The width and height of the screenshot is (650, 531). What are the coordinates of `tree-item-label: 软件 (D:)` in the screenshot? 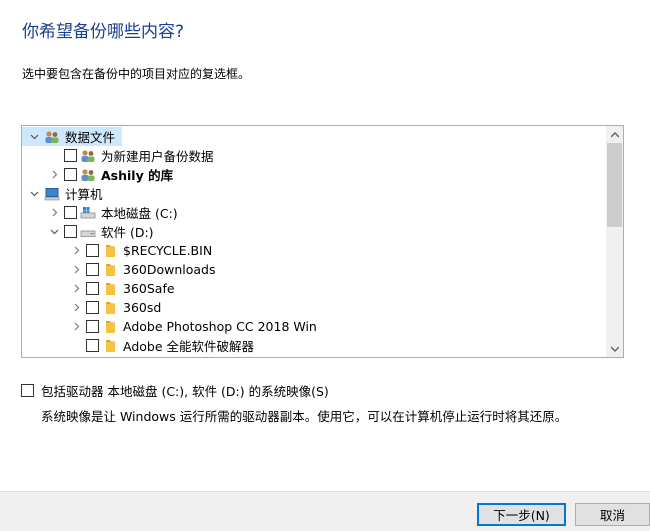 It's located at (127, 232).